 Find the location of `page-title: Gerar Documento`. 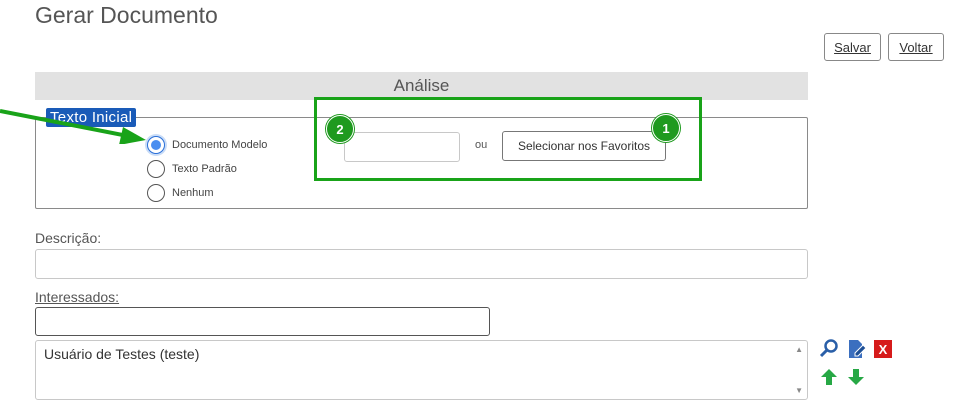

page-title: Gerar Documento is located at coordinates (126, 15).